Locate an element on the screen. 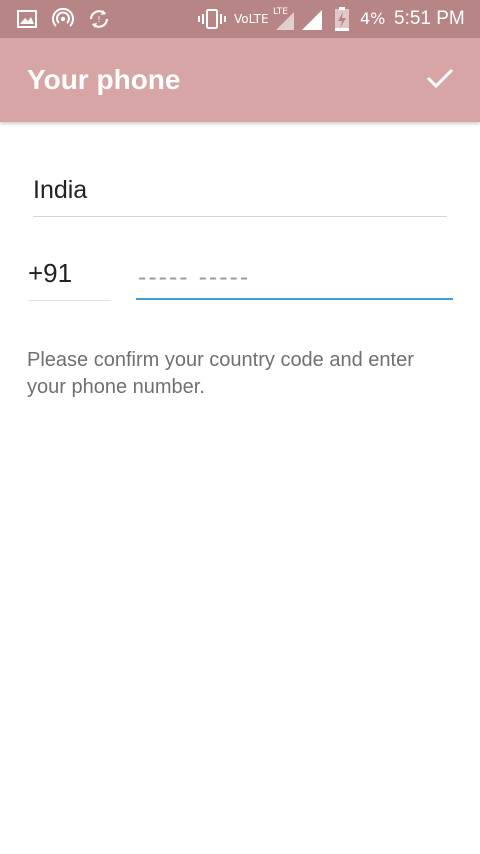 This screenshot has height=854, width=480. country-code-value: +91 is located at coordinates (50, 273).